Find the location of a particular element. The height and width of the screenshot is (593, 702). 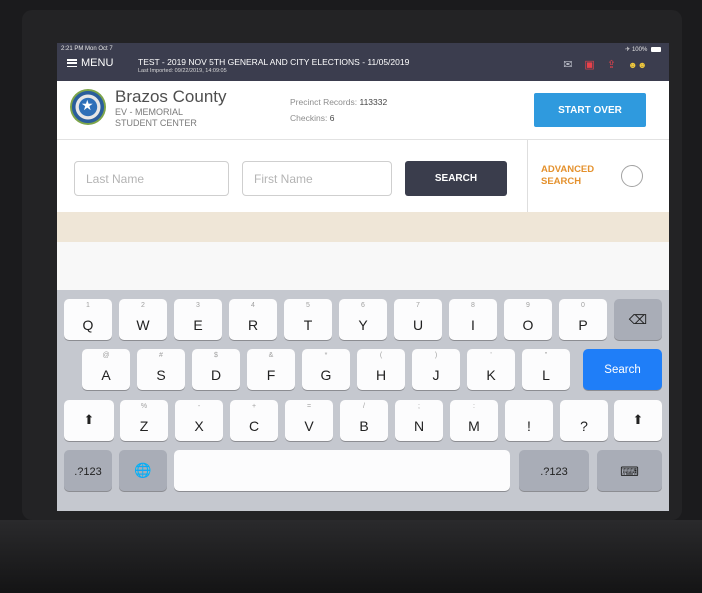

location-name: EV - MEMORIAL STUDENT CENTER is located at coordinates (156, 118).